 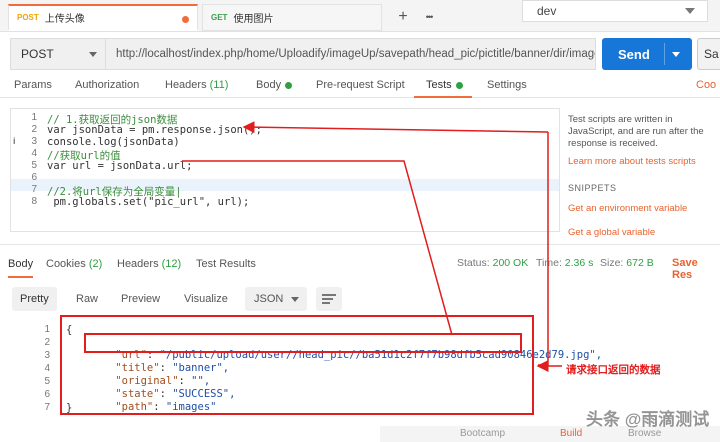 I want to click on watermark: 头条 @雨滴测试, so click(x=648, y=419).